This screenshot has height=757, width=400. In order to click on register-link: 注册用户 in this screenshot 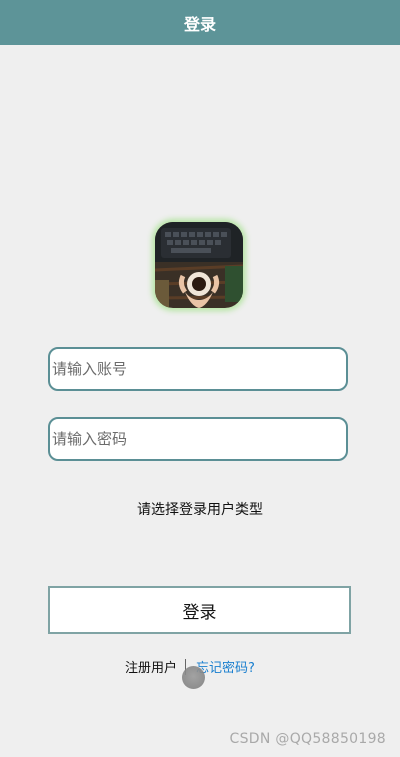, I will do `click(151, 666)`.